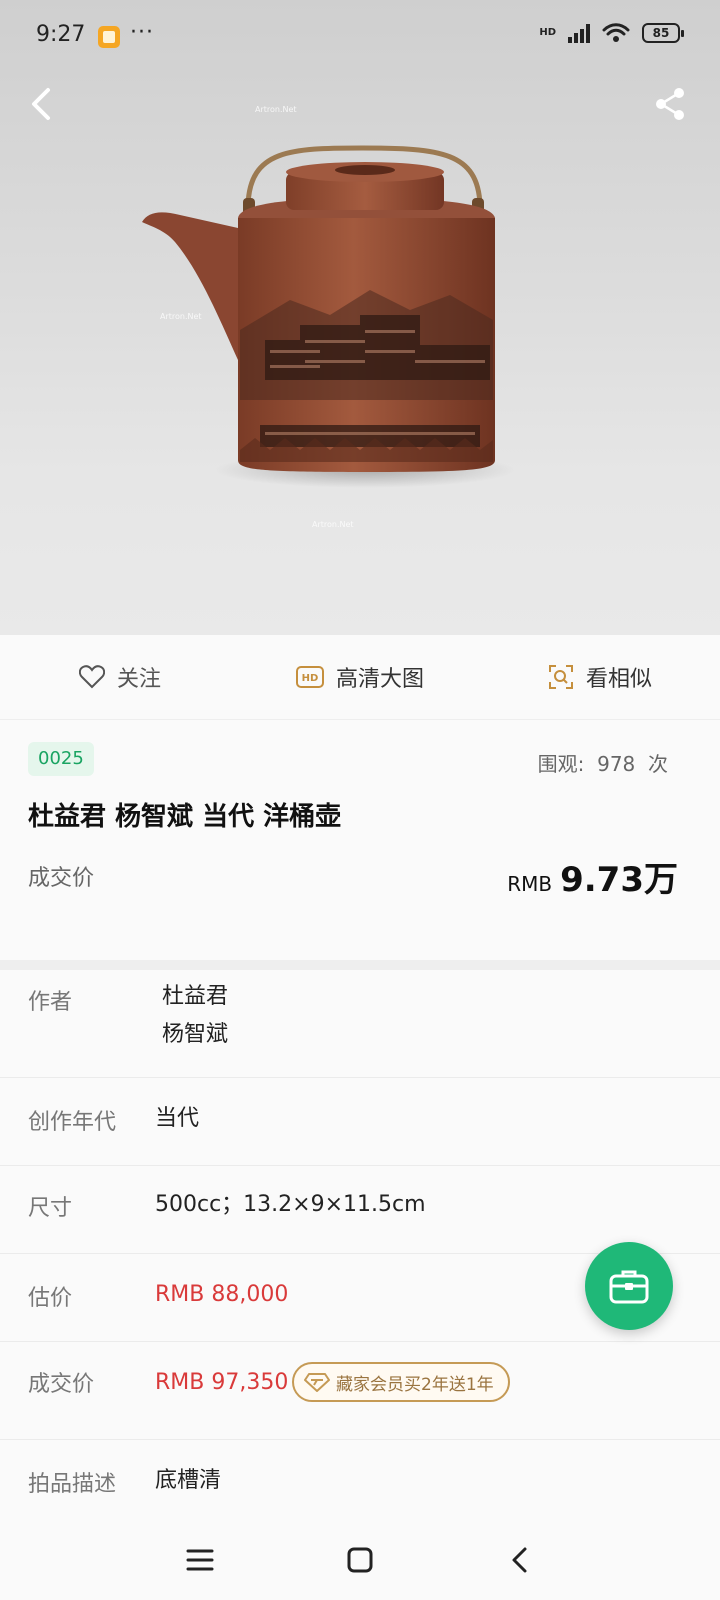 This screenshot has height=1600, width=720. What do you see at coordinates (663, 33) in the screenshot?
I see `battery-icon: 85` at bounding box center [663, 33].